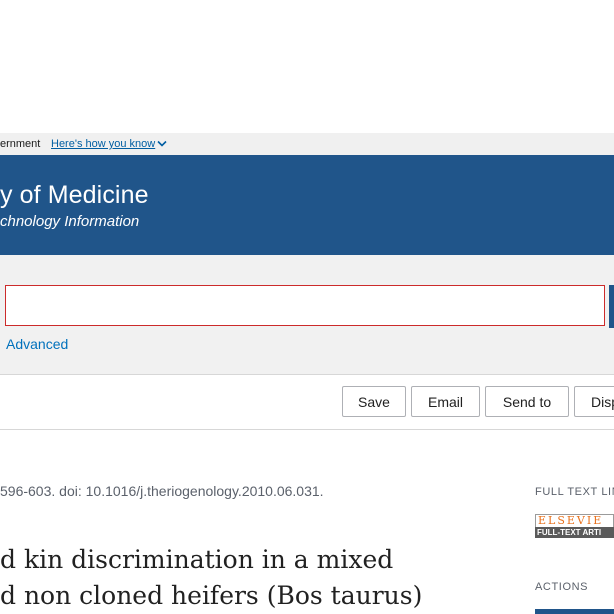 This screenshot has width=614, height=614. What do you see at coordinates (562, 587) in the screenshot?
I see `actions-heading: ACTIONS` at bounding box center [562, 587].